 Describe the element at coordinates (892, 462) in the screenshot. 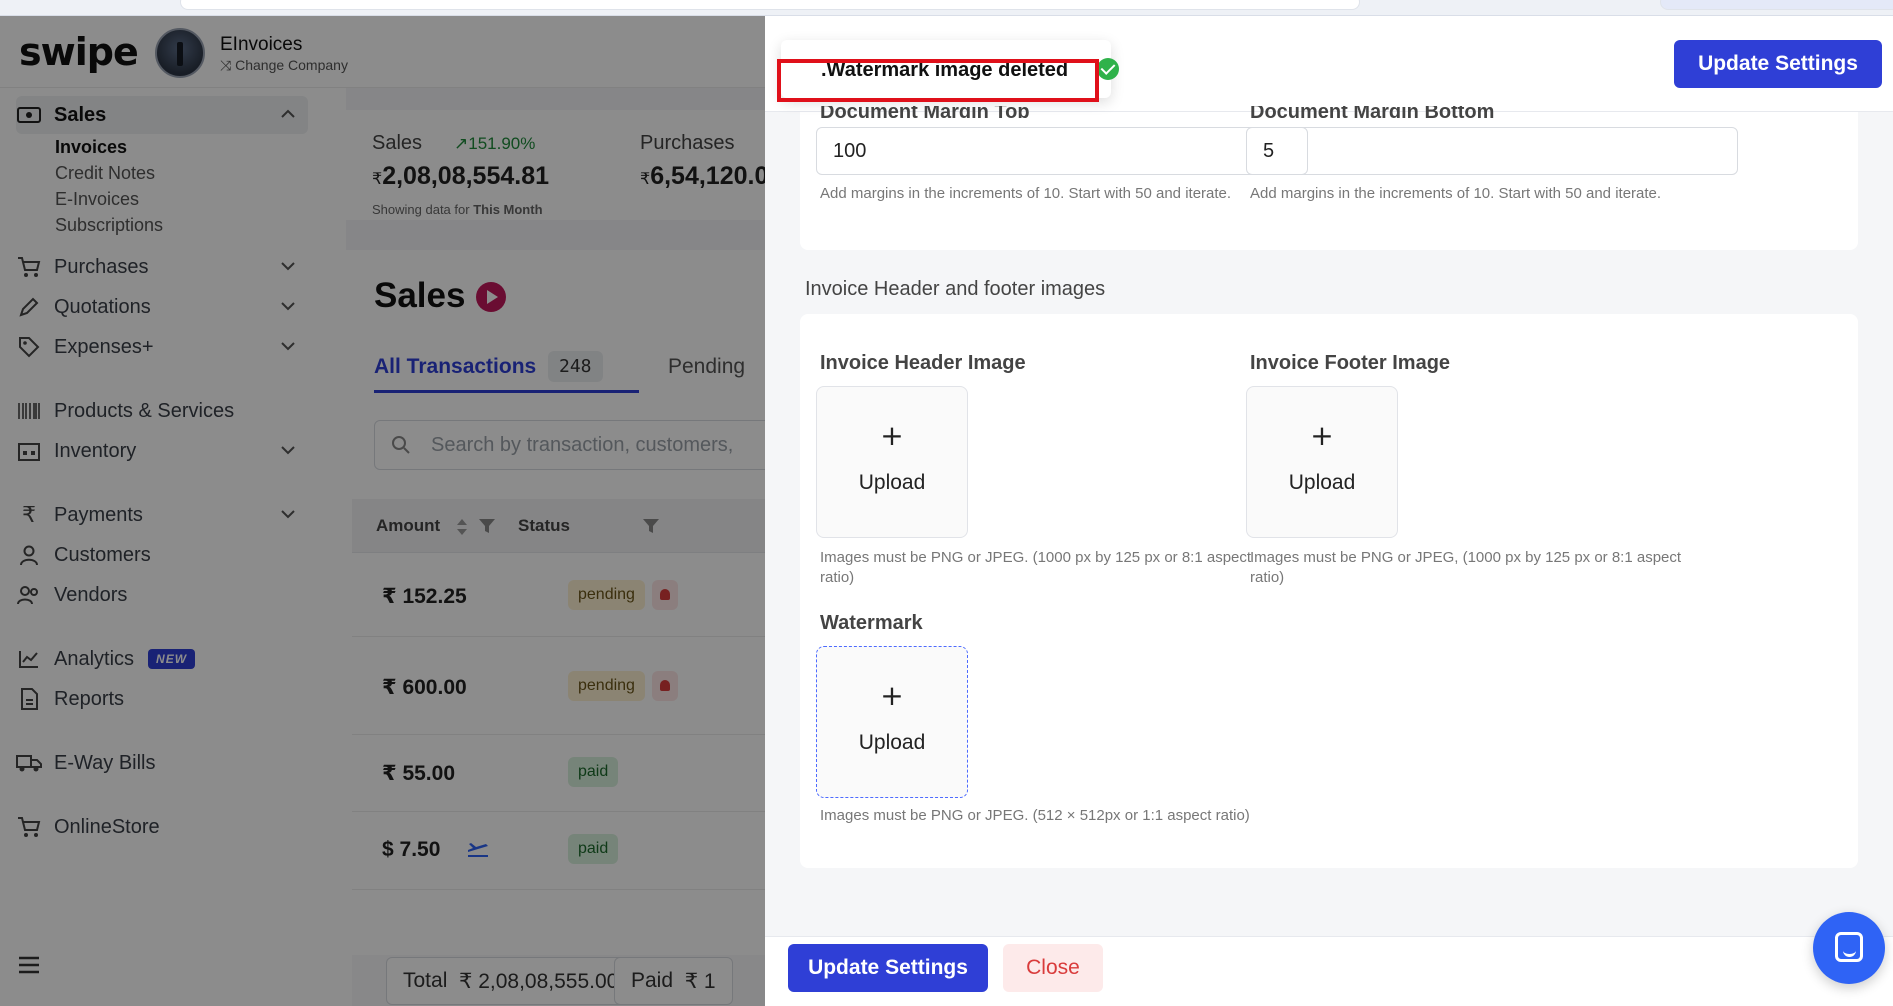

I see `header-image-upload: + Upload` at that location.